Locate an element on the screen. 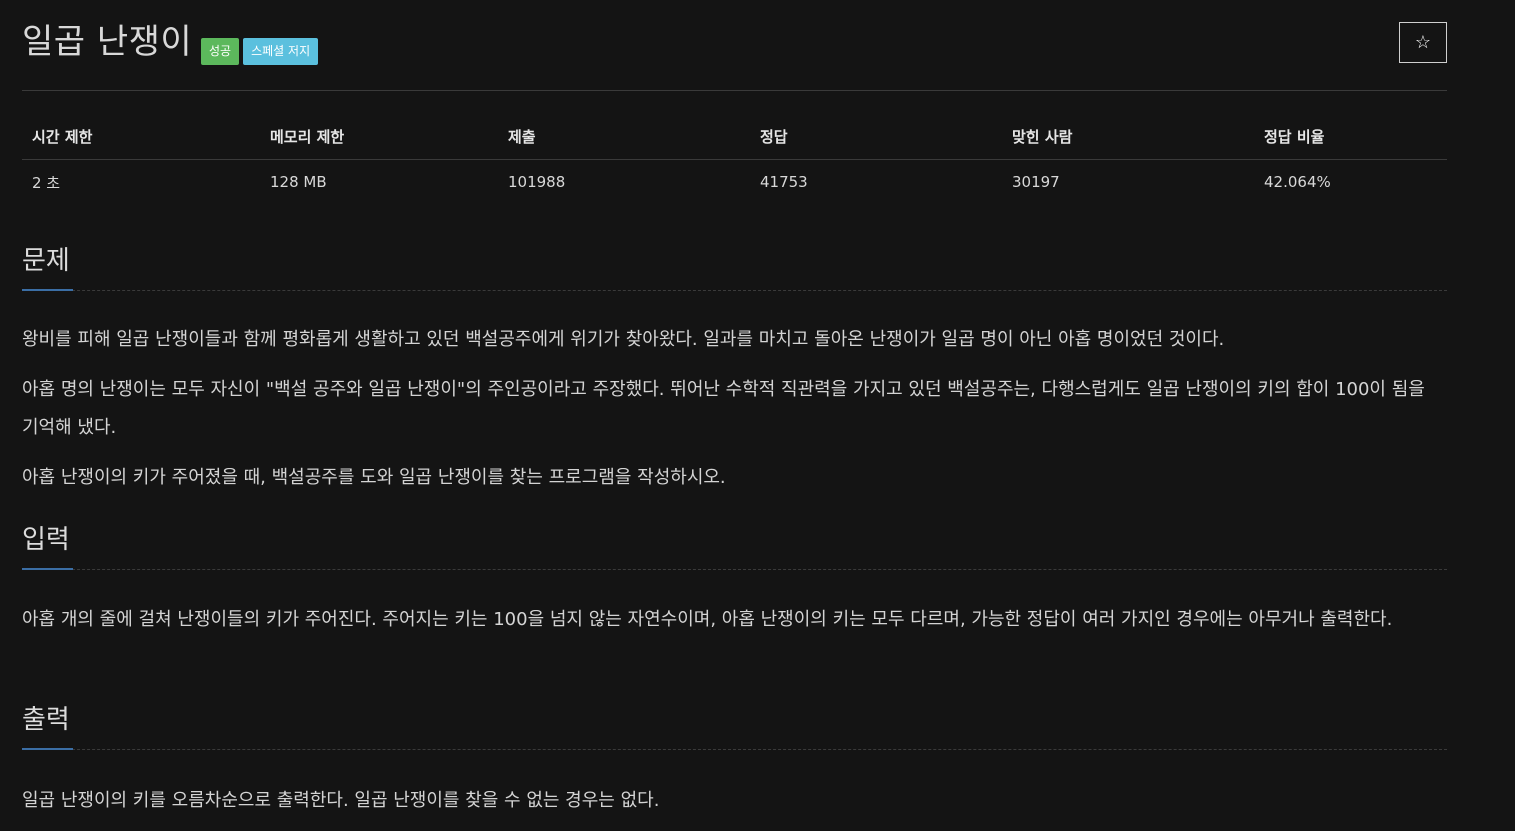 This screenshot has height=831, width=1515. description-title: 문제 is located at coordinates (46, 261).